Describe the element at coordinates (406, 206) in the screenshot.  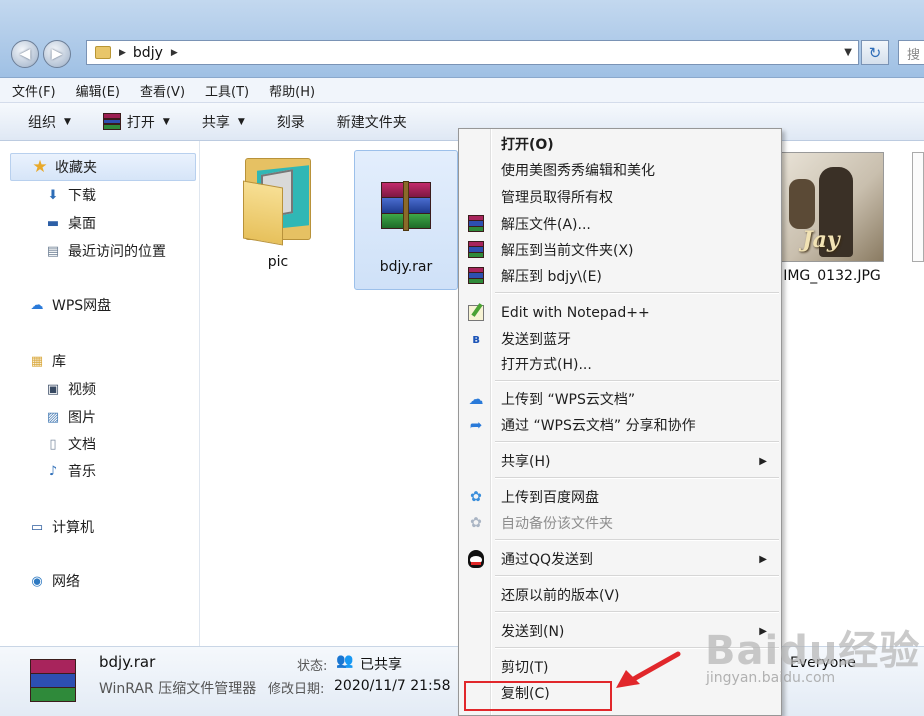
I see `winrar-archive-icon` at that location.